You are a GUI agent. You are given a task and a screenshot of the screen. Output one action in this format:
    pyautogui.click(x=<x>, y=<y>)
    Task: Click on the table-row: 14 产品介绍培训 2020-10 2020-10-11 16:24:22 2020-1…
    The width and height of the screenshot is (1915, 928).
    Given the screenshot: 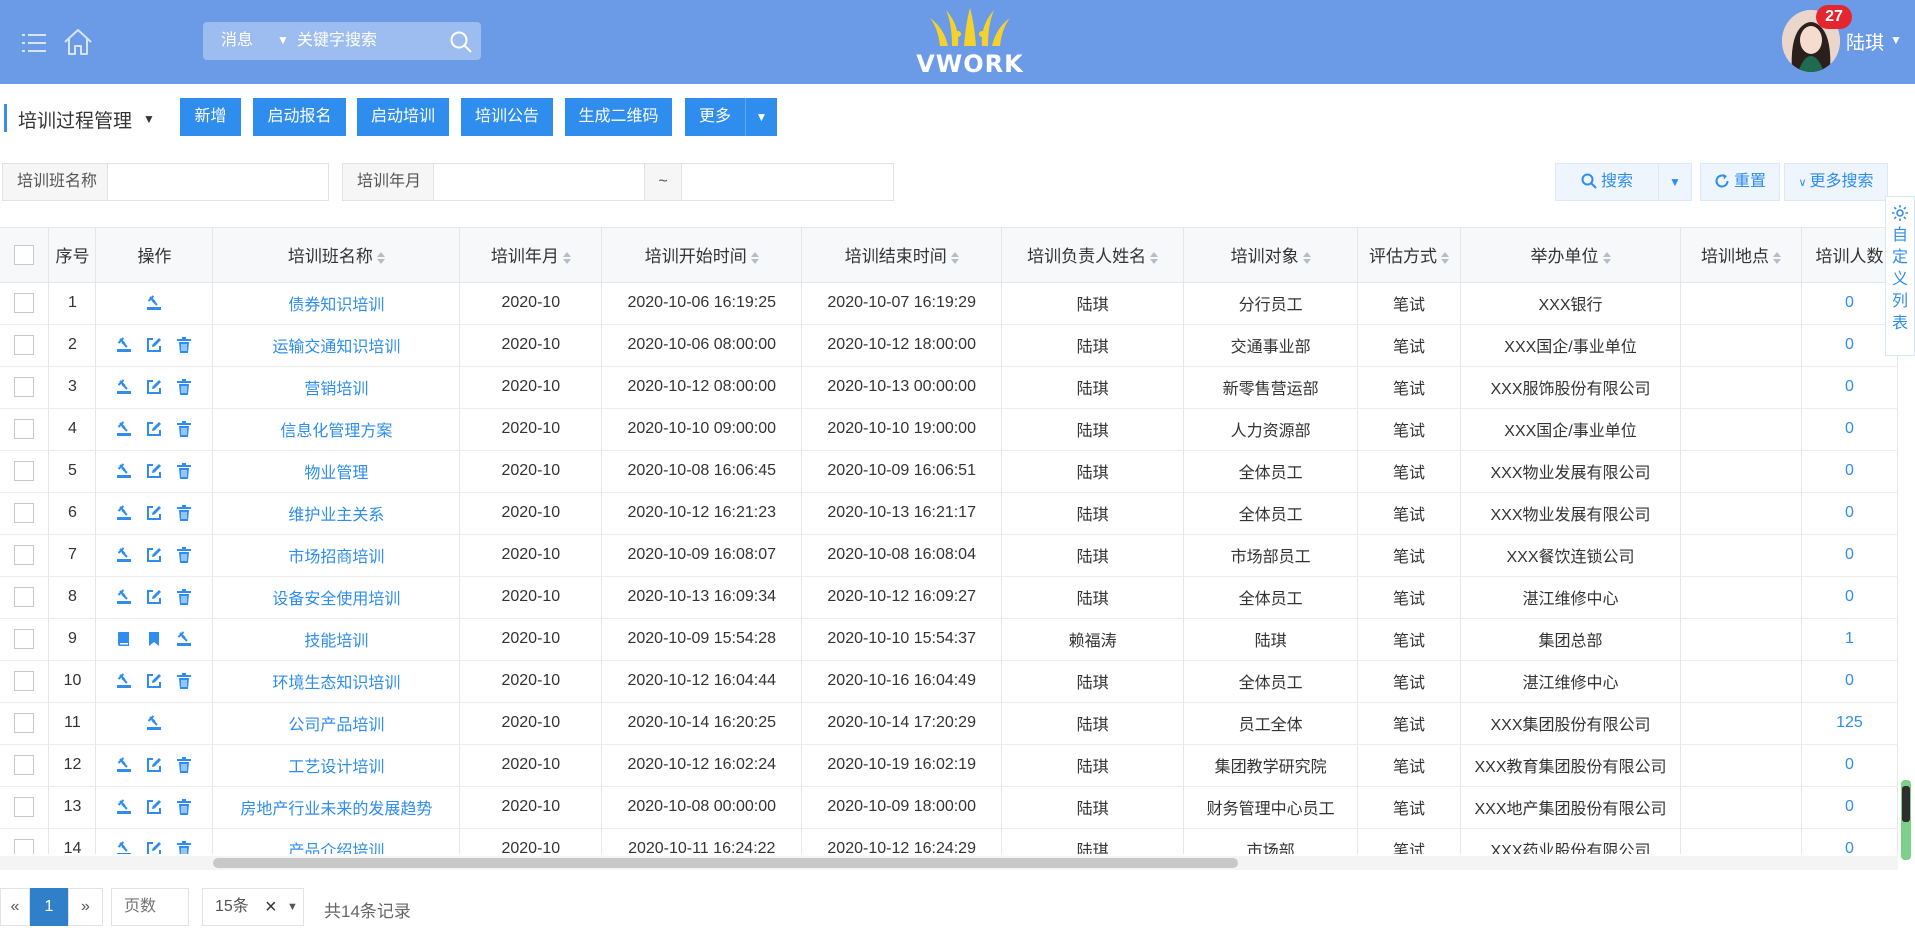 What is the action you would take?
    pyautogui.click(x=949, y=841)
    